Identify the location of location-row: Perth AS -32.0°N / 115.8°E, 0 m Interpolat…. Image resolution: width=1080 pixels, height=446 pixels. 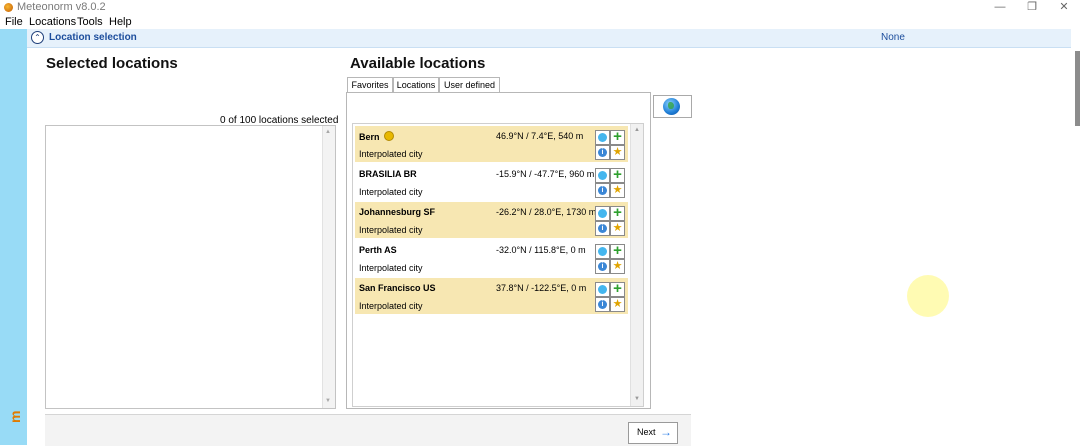
(491, 258).